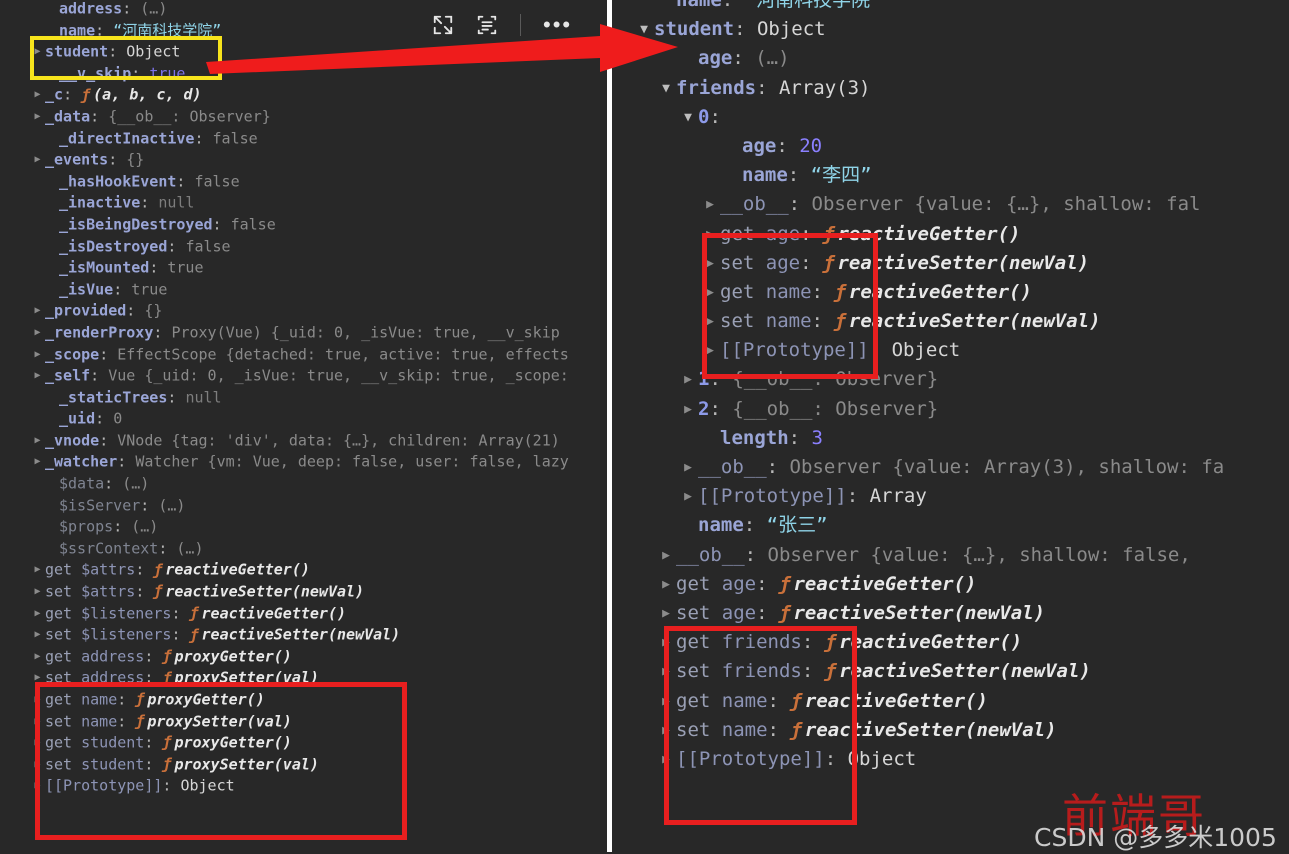  What do you see at coordinates (791, 29) in the screenshot?
I see `property-value: Object` at bounding box center [791, 29].